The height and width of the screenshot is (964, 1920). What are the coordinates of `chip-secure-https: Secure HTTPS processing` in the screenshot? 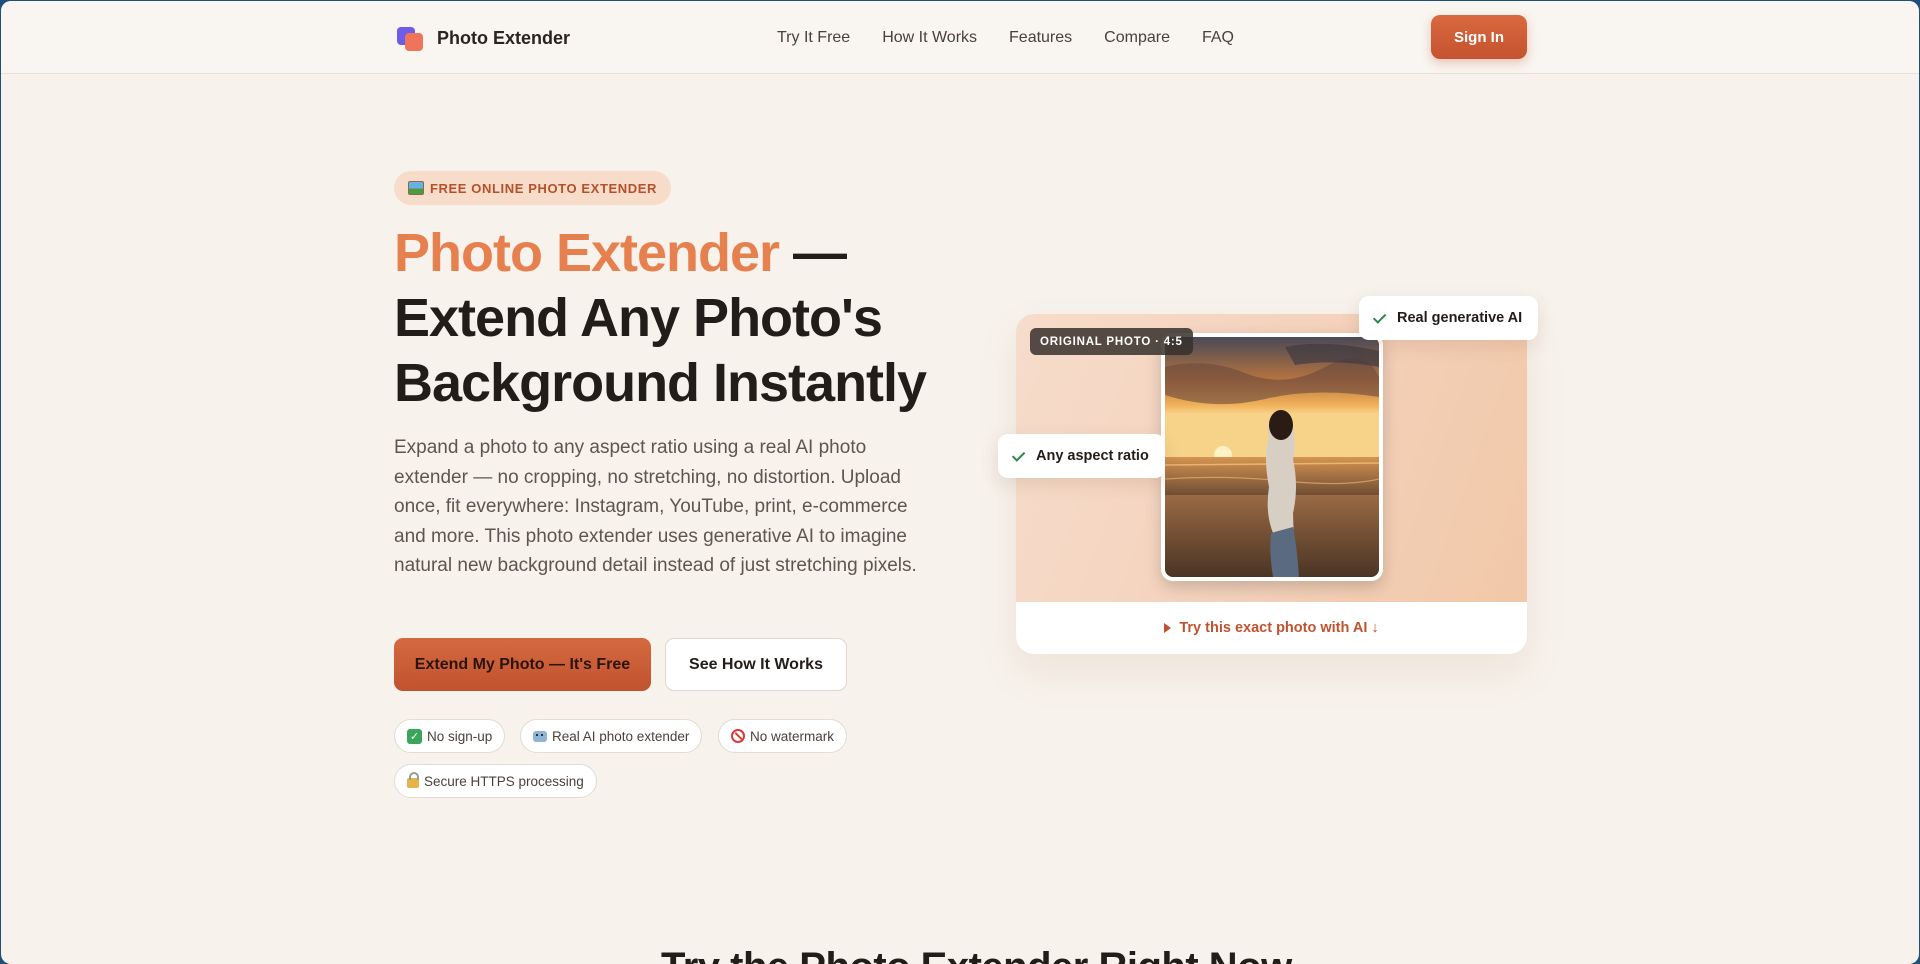 It's located at (495, 781).